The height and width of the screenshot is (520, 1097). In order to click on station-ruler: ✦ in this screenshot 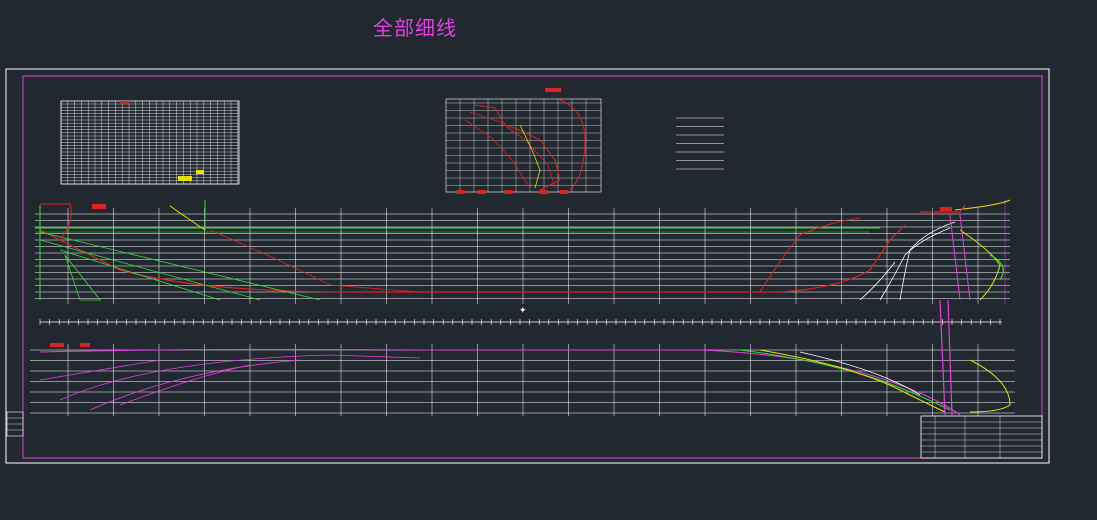, I will do `click(520, 315)`.